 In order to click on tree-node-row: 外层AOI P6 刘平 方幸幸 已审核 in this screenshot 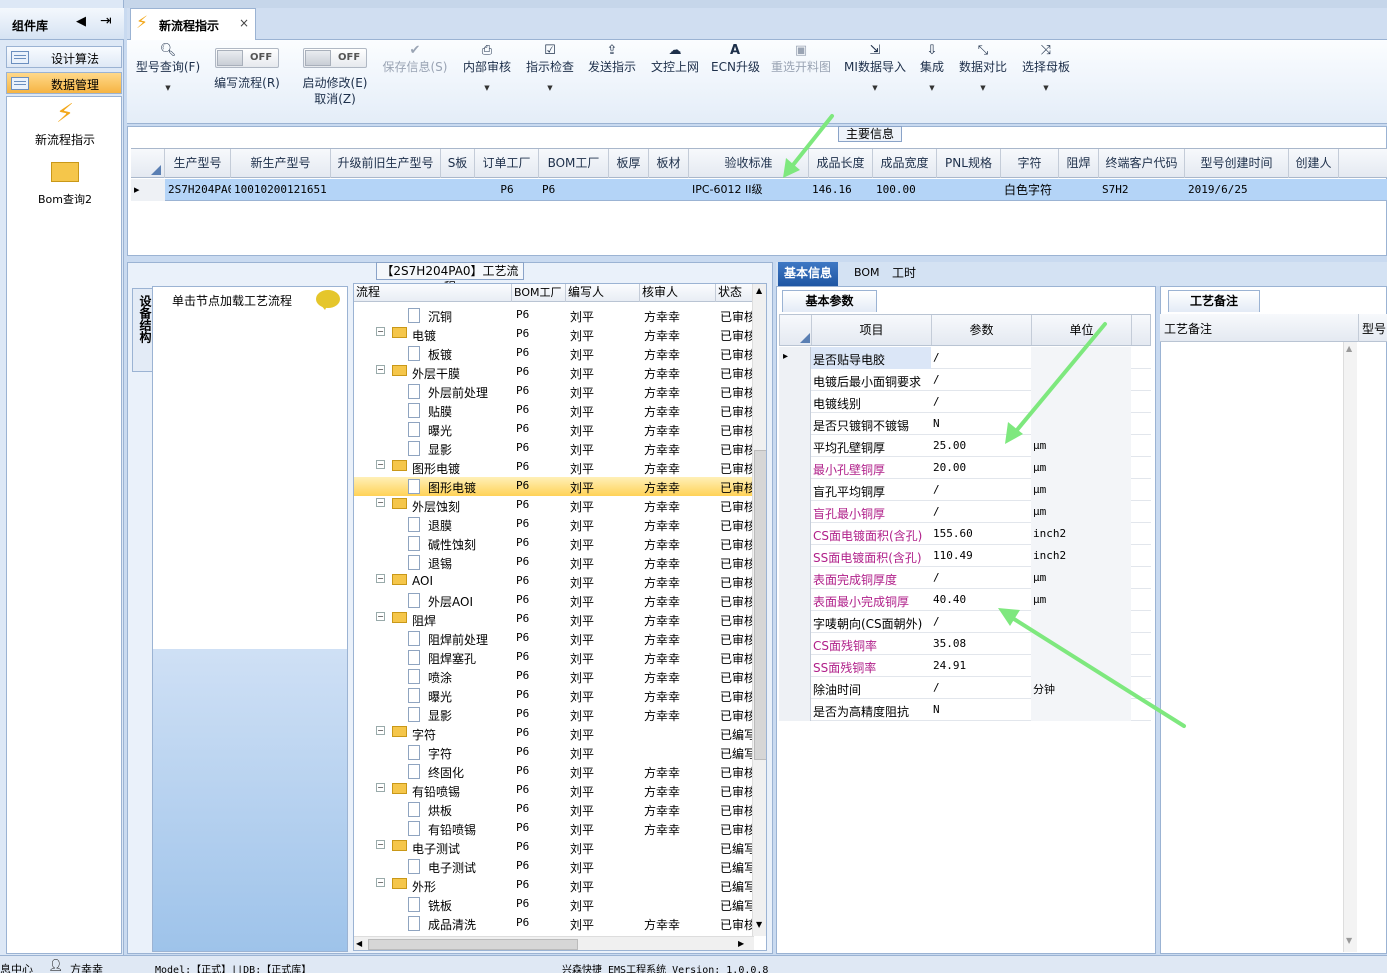, I will do `click(554, 600)`.